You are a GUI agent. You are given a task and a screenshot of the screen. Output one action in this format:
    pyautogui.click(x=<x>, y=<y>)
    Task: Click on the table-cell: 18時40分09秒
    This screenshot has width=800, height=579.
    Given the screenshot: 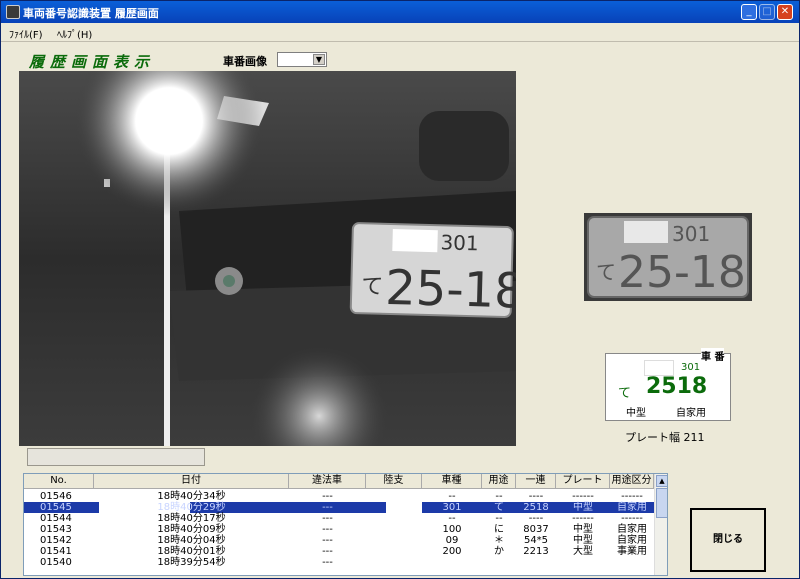 What is the action you would take?
    pyautogui.click(x=191, y=529)
    